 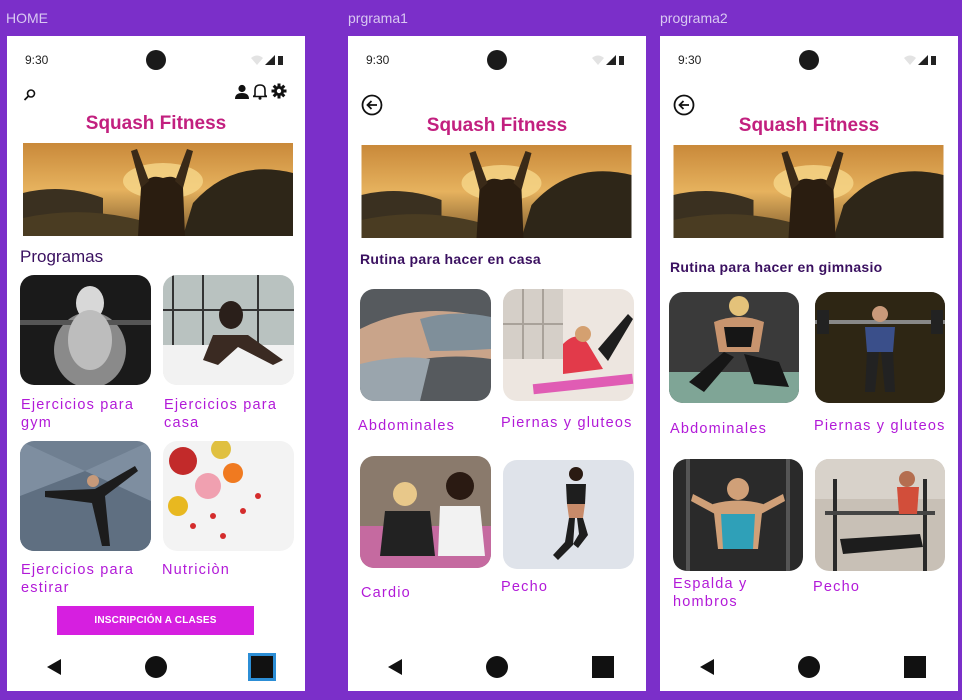 I want to click on bell-icon, so click(x=260, y=91).